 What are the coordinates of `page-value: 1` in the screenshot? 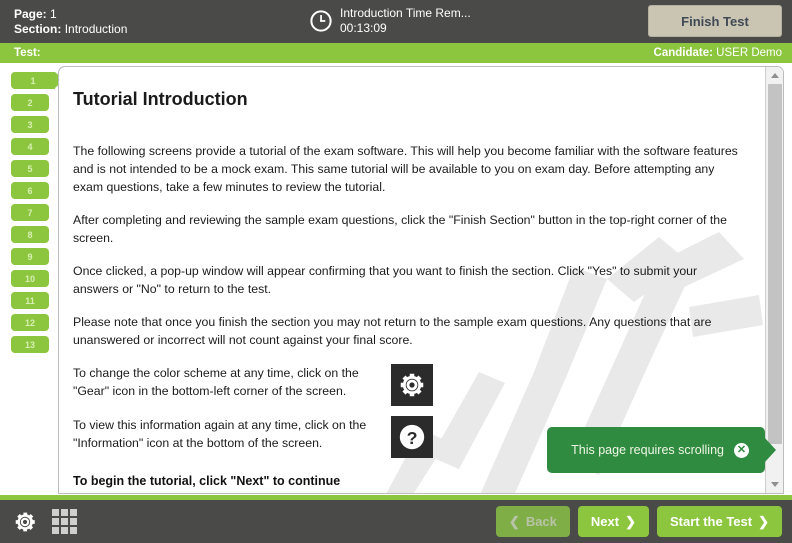 It's located at (53, 13).